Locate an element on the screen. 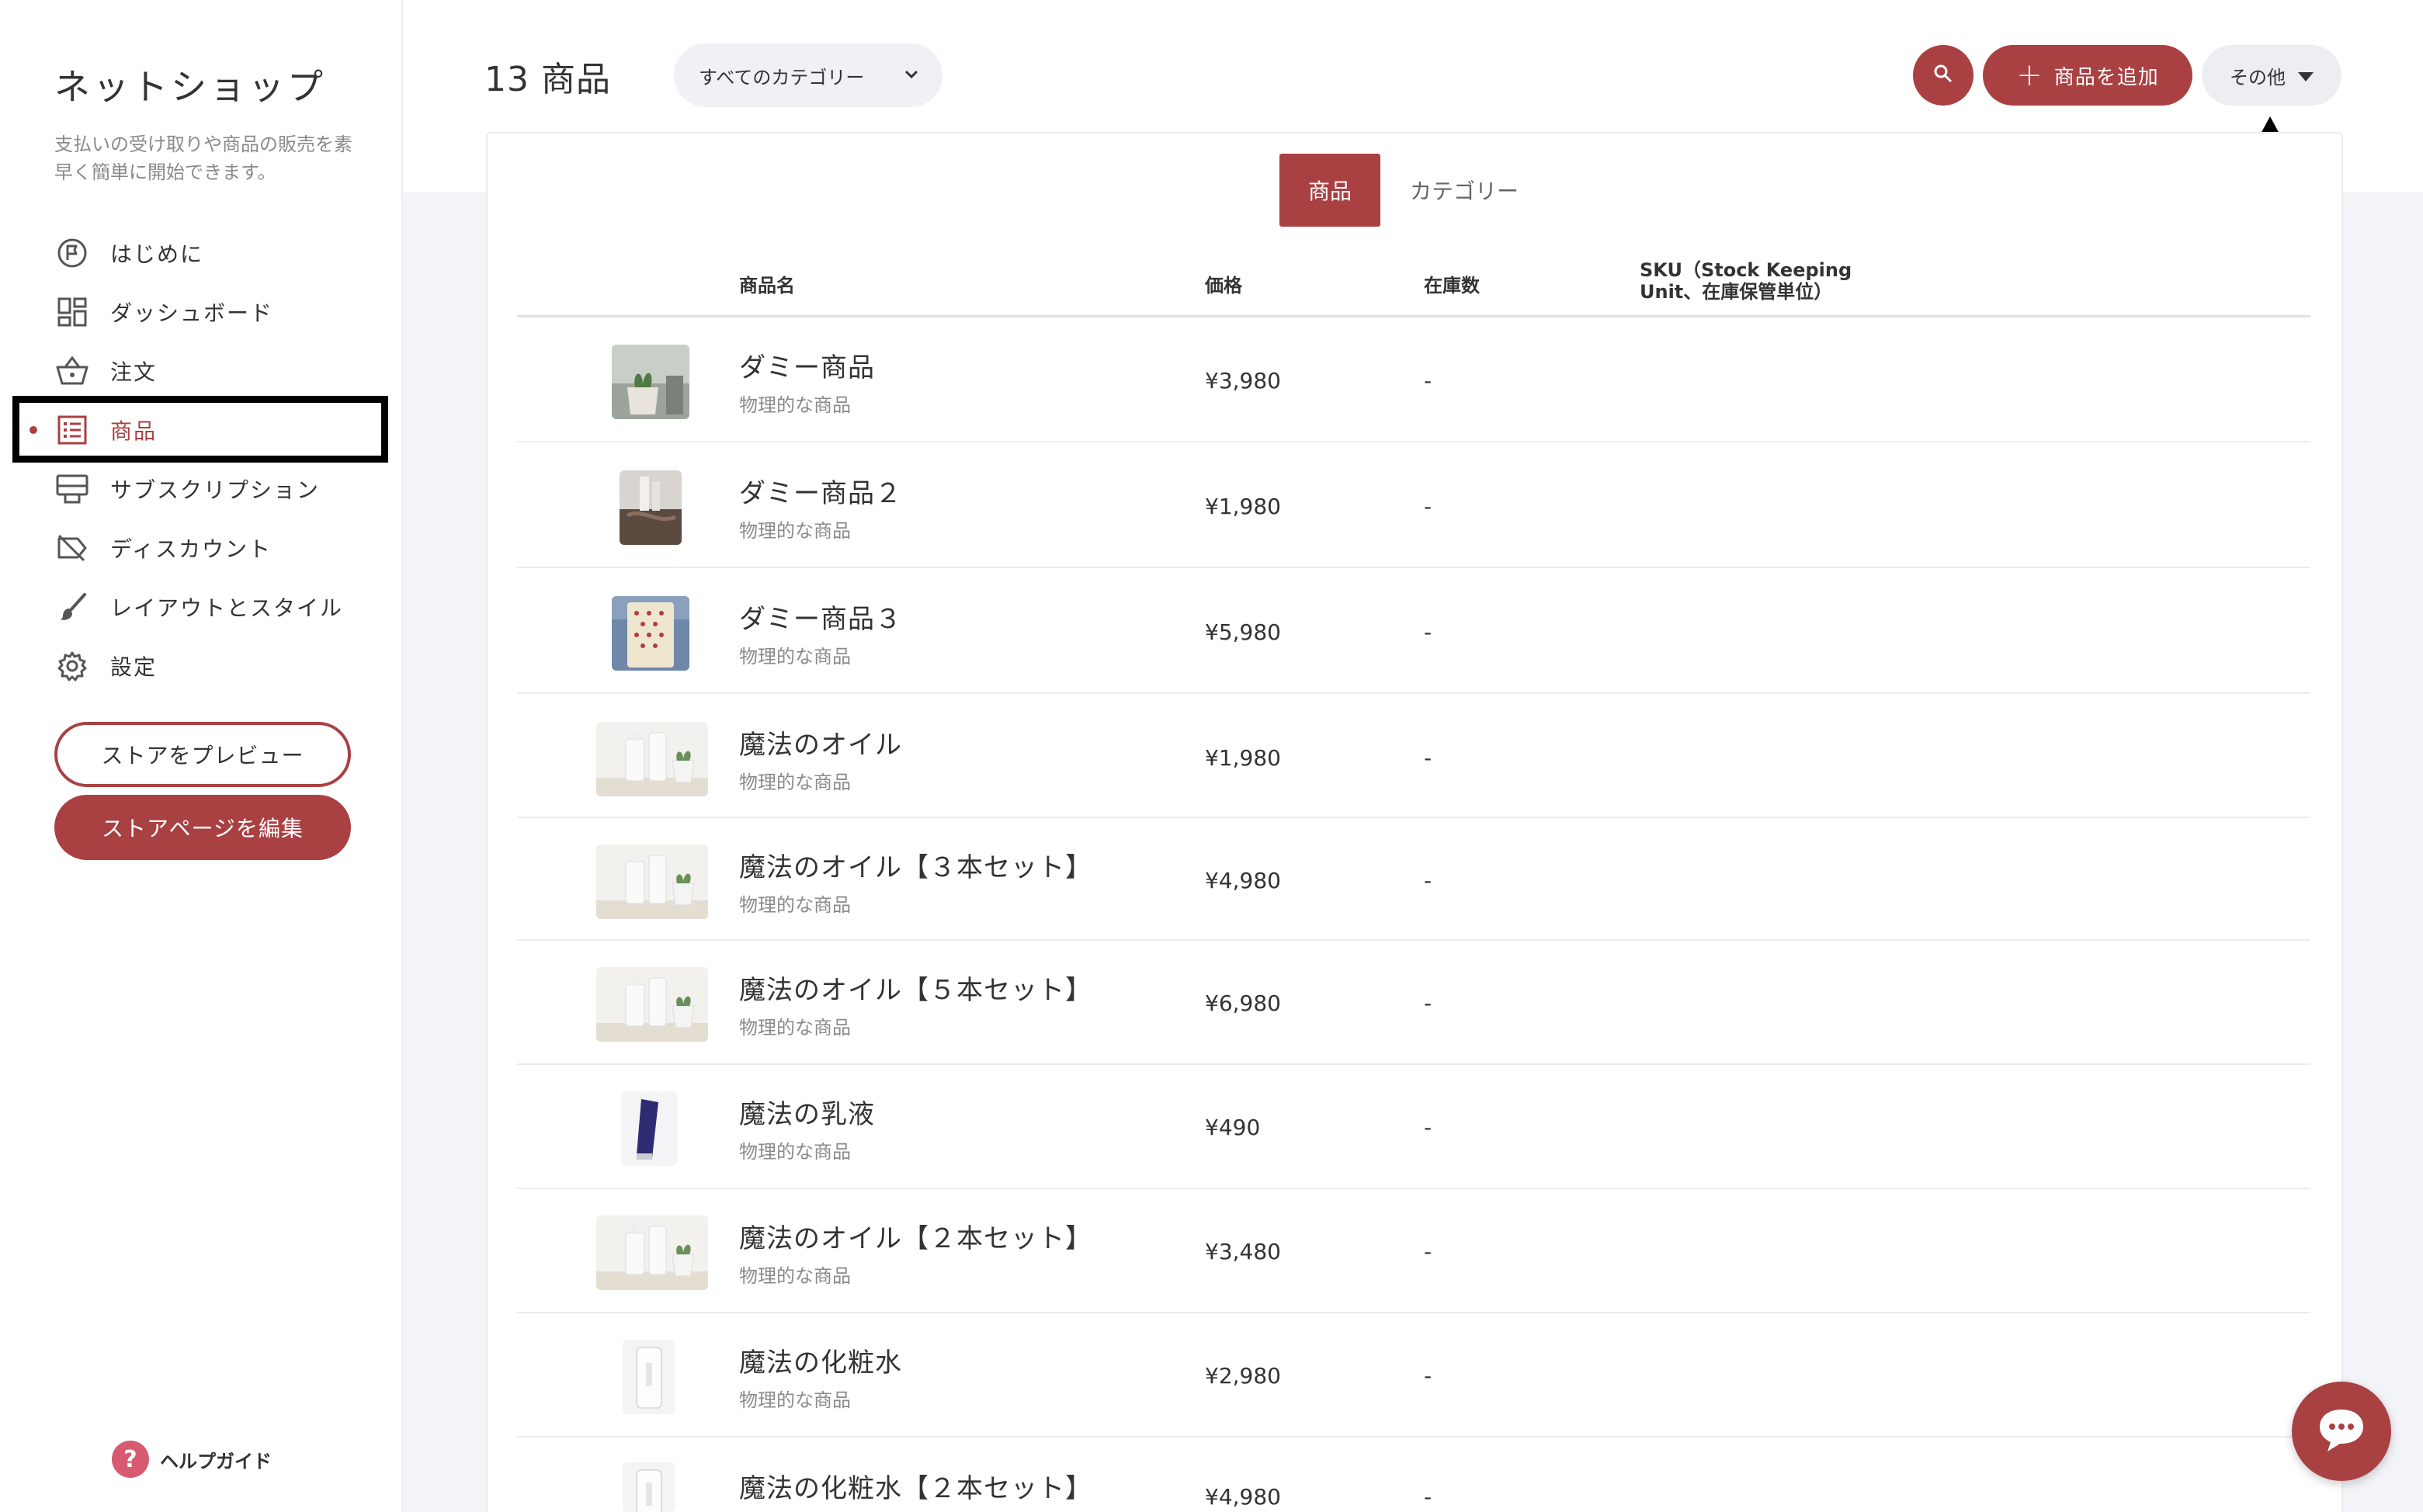 This screenshot has width=2423, height=1512. chat-bubble-icon is located at coordinates (2342, 1431).